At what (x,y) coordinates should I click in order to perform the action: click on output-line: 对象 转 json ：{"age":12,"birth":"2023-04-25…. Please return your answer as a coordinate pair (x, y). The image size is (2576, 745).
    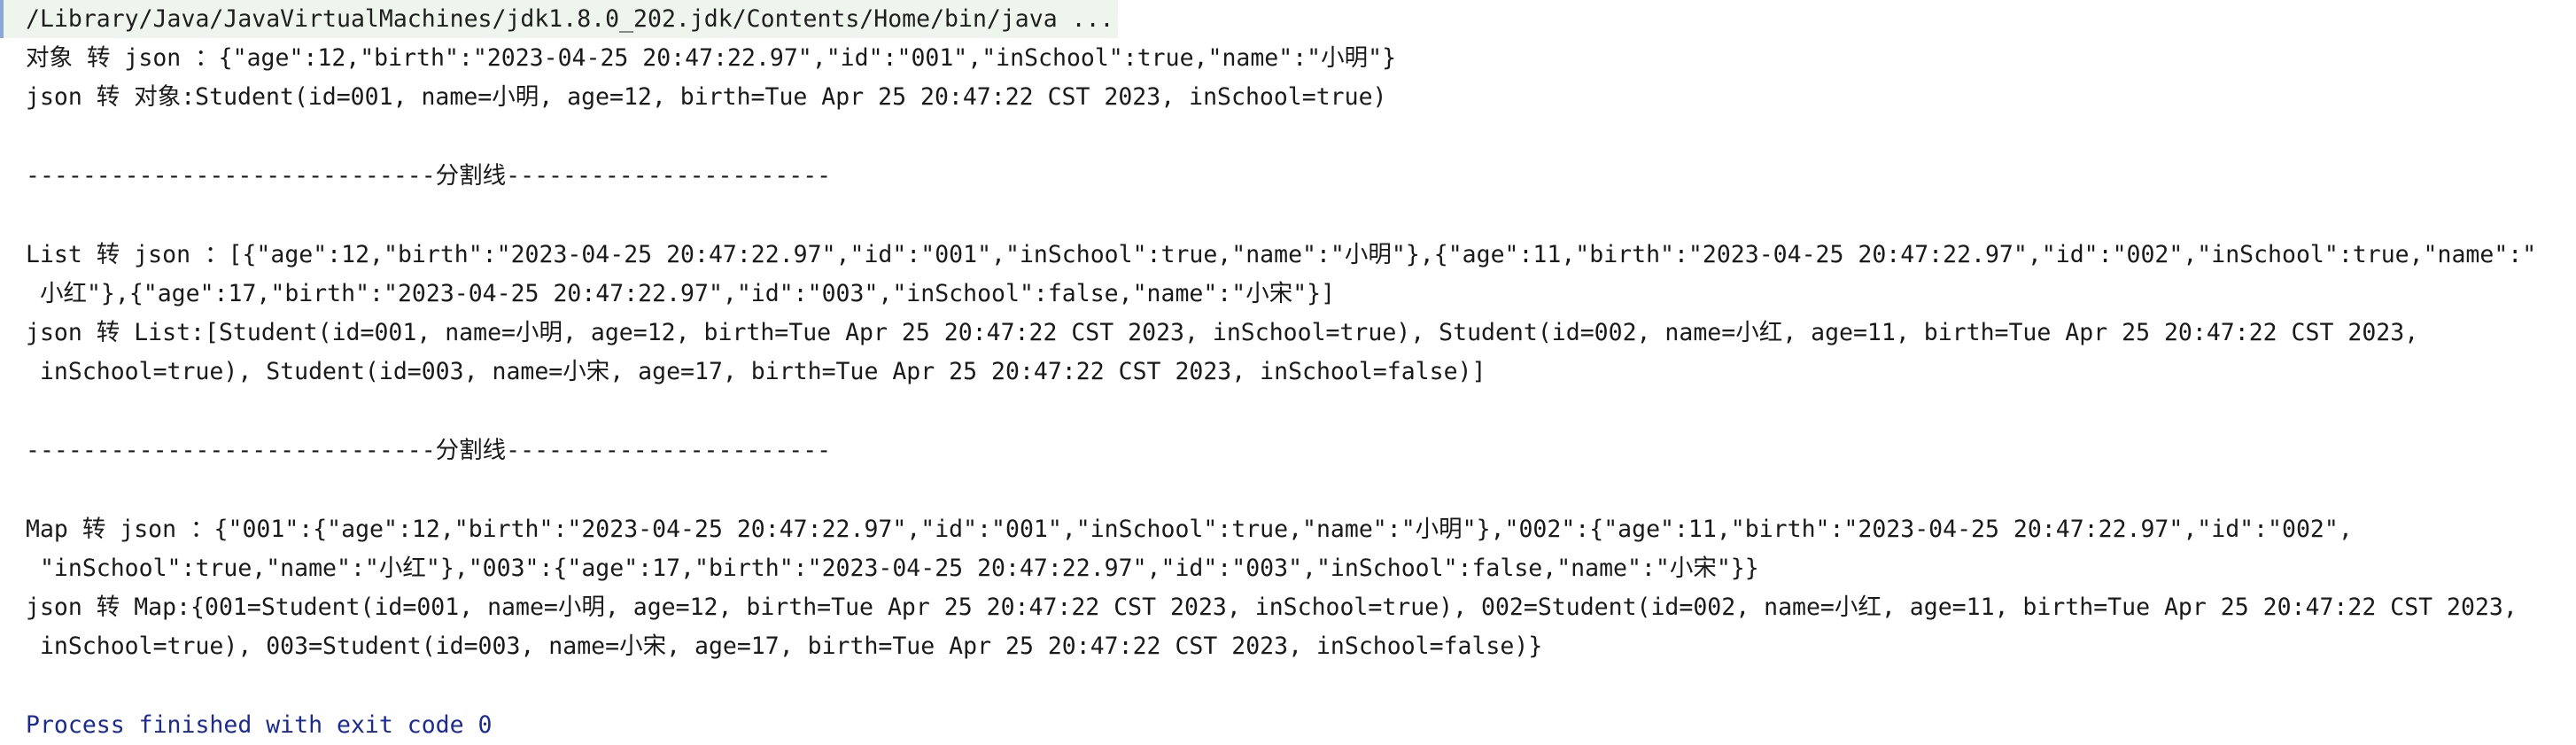
    Looking at the image, I should click on (711, 58).